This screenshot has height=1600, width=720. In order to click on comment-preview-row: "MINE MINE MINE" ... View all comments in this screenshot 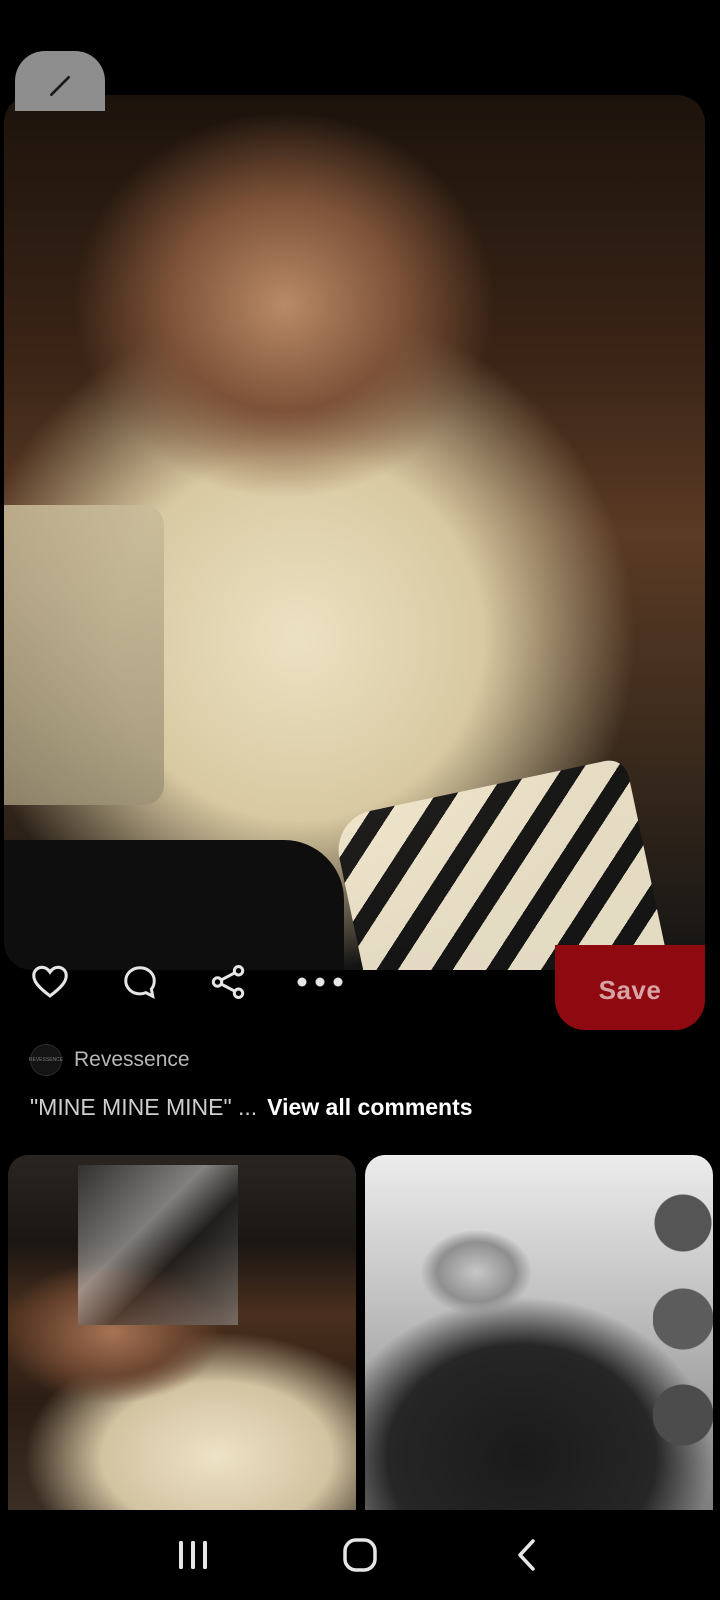, I will do `click(251, 1107)`.